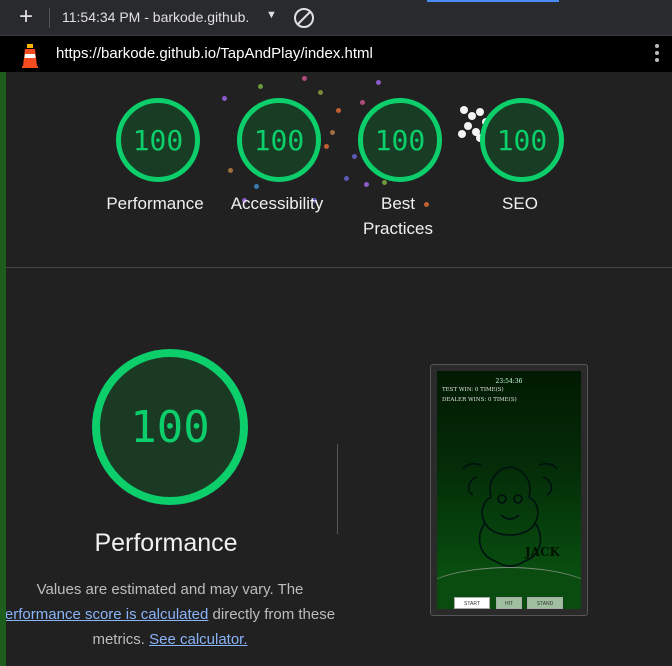 The height and width of the screenshot is (666, 672). Describe the element at coordinates (472, 603) in the screenshot. I see `start-button: START` at that location.